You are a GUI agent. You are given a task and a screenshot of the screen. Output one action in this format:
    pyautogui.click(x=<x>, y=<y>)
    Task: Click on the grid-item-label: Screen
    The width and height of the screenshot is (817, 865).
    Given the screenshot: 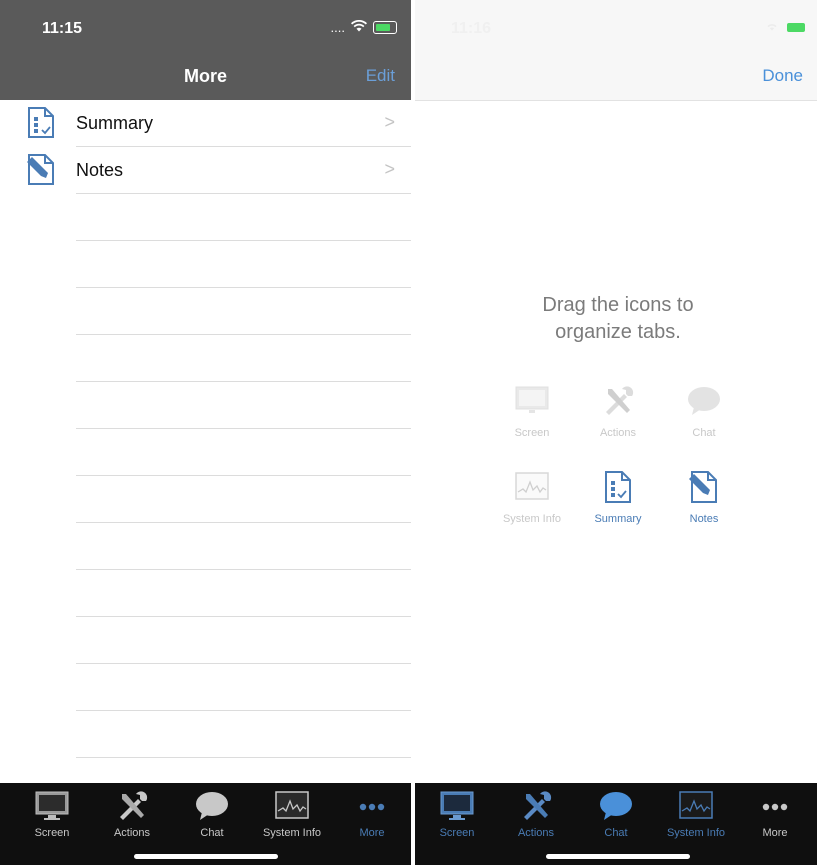 What is the action you would take?
    pyautogui.click(x=532, y=433)
    